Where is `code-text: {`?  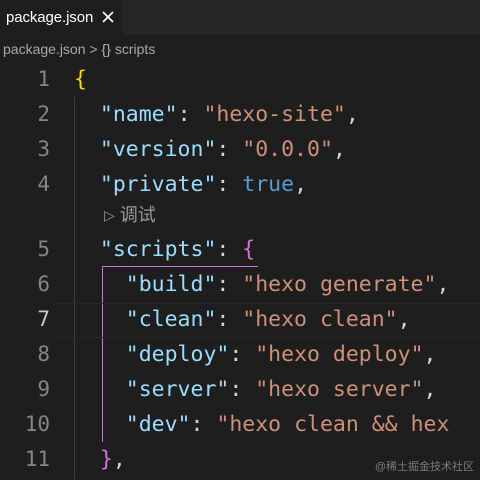 code-text: { is located at coordinates (80, 79).